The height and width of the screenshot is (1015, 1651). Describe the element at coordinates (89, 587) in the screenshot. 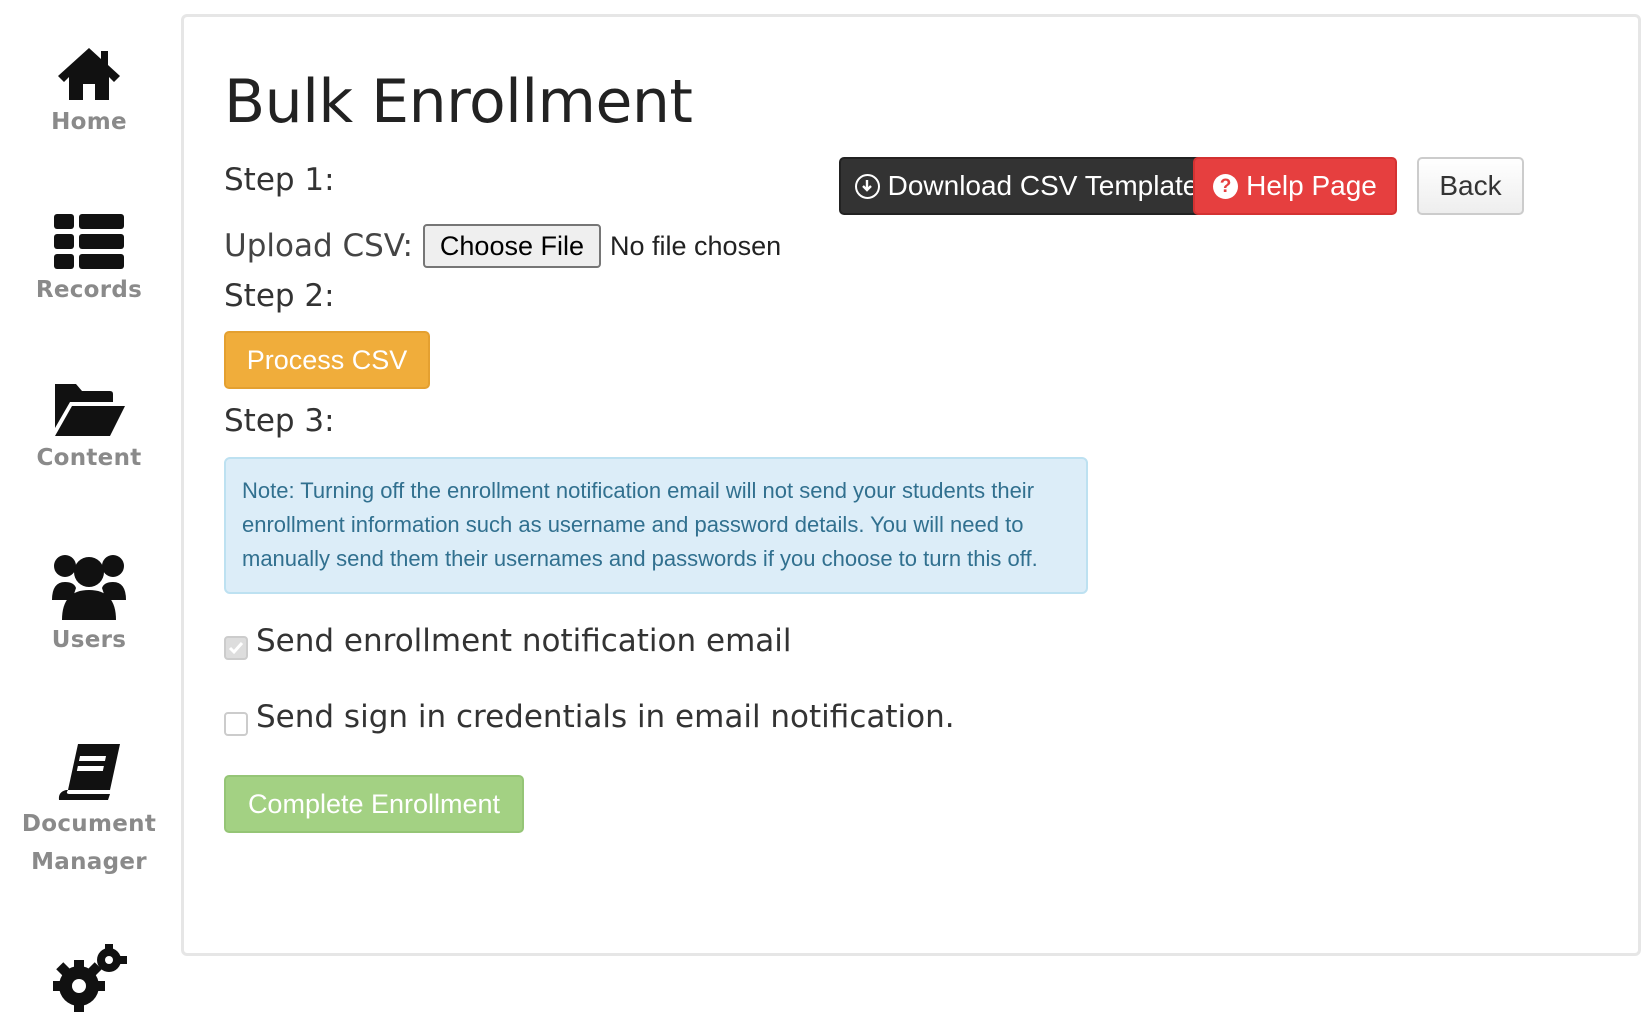

I see `users-icon` at that location.